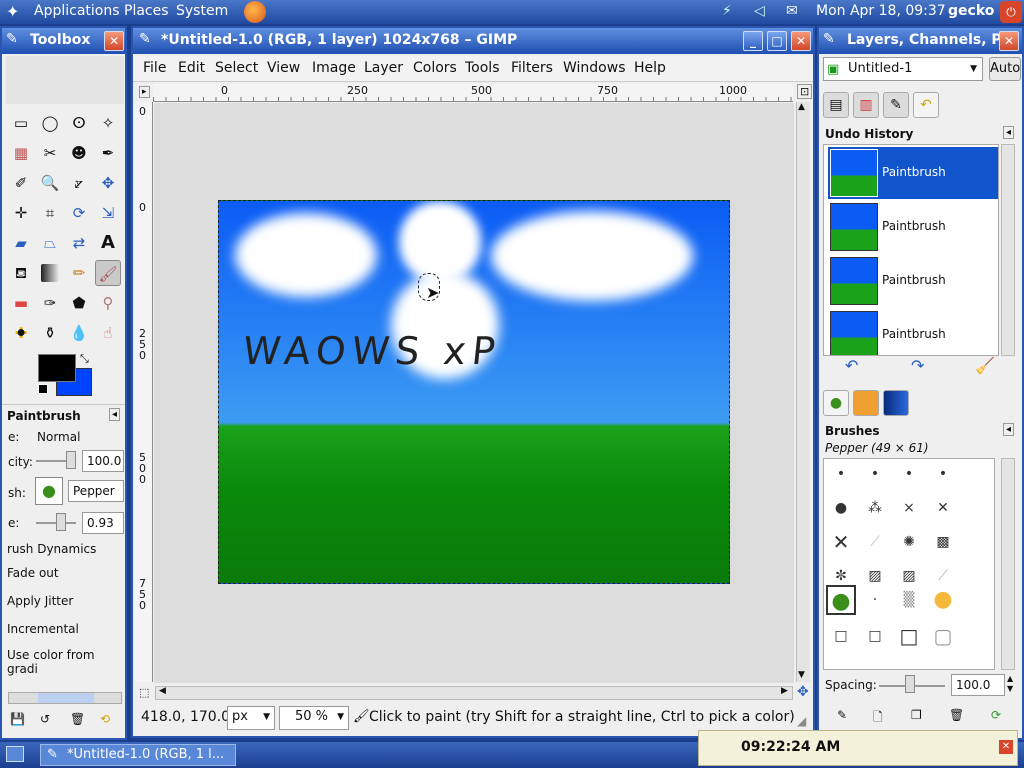 The width and height of the screenshot is (1024, 768). I want to click on brush-item: ×, so click(909, 508).